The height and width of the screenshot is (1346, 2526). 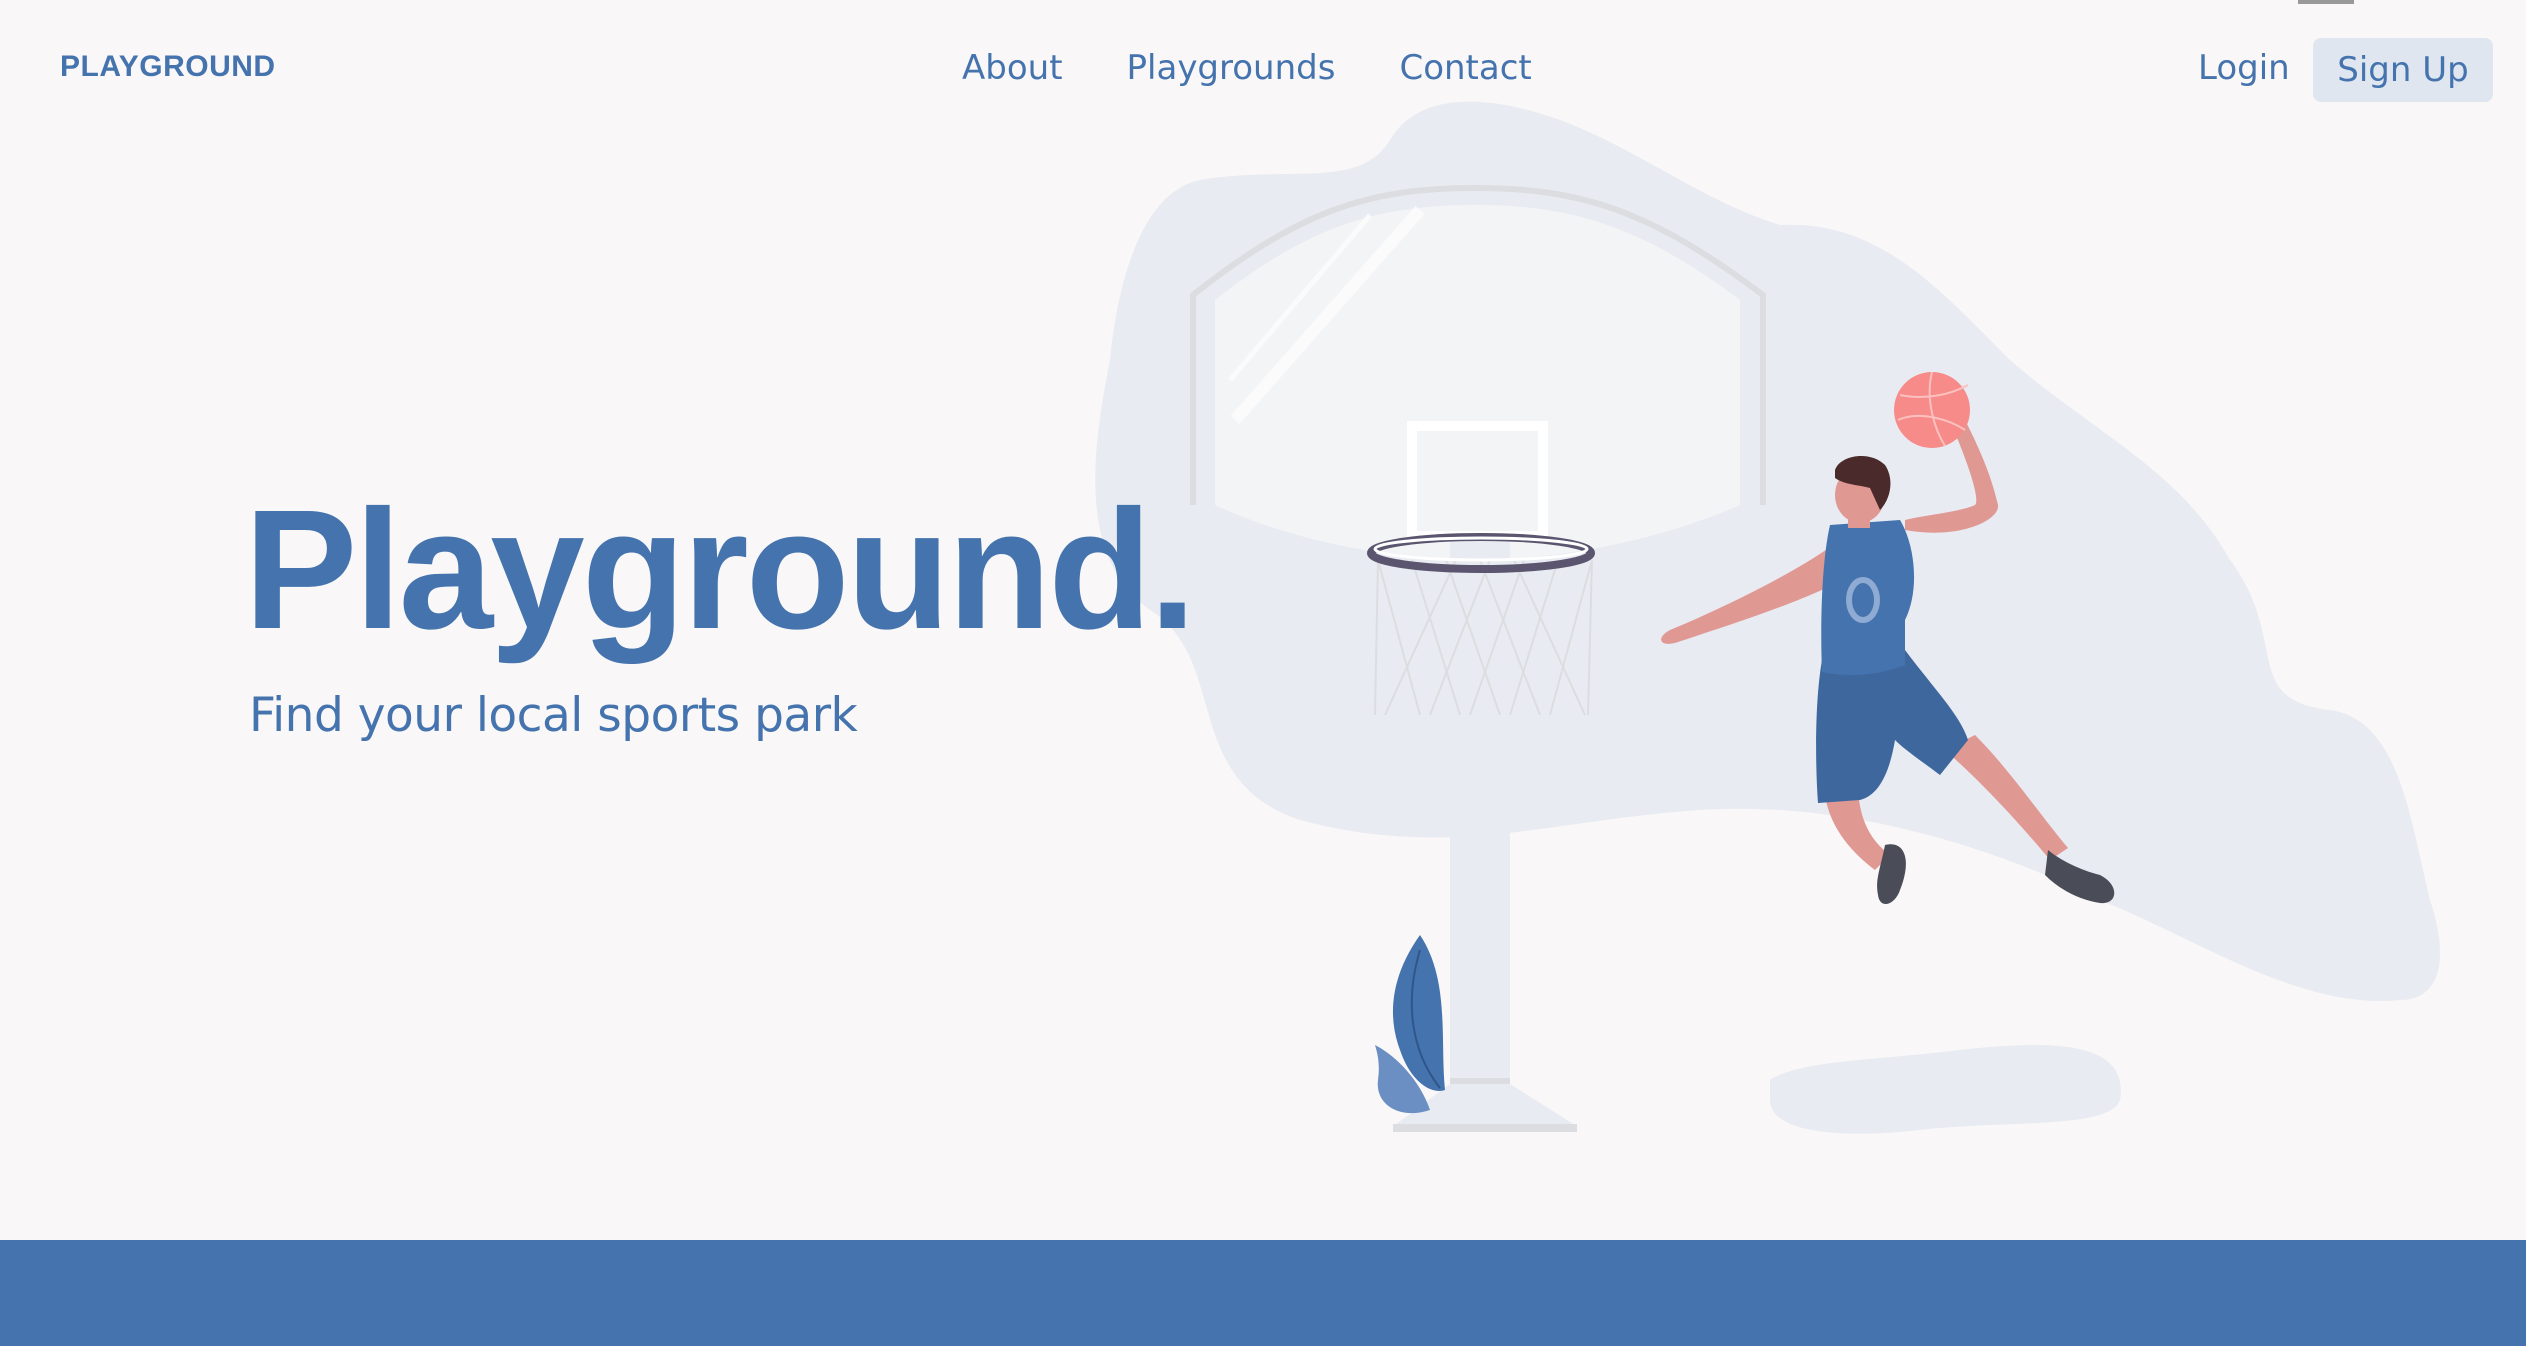 I want to click on hero-subtitle: Find your local sports park, so click(x=553, y=715).